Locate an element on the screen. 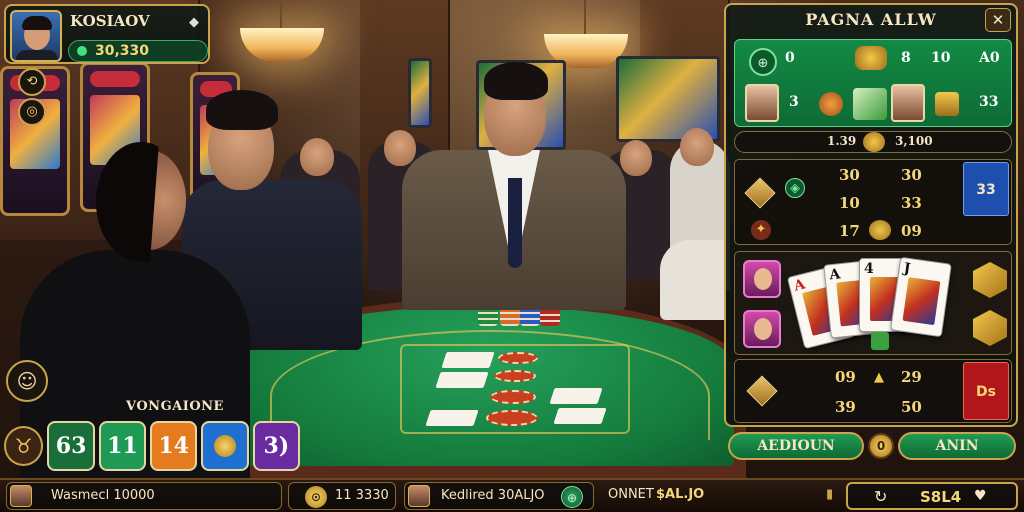  card-rank: J is located at coordinates (907, 269).